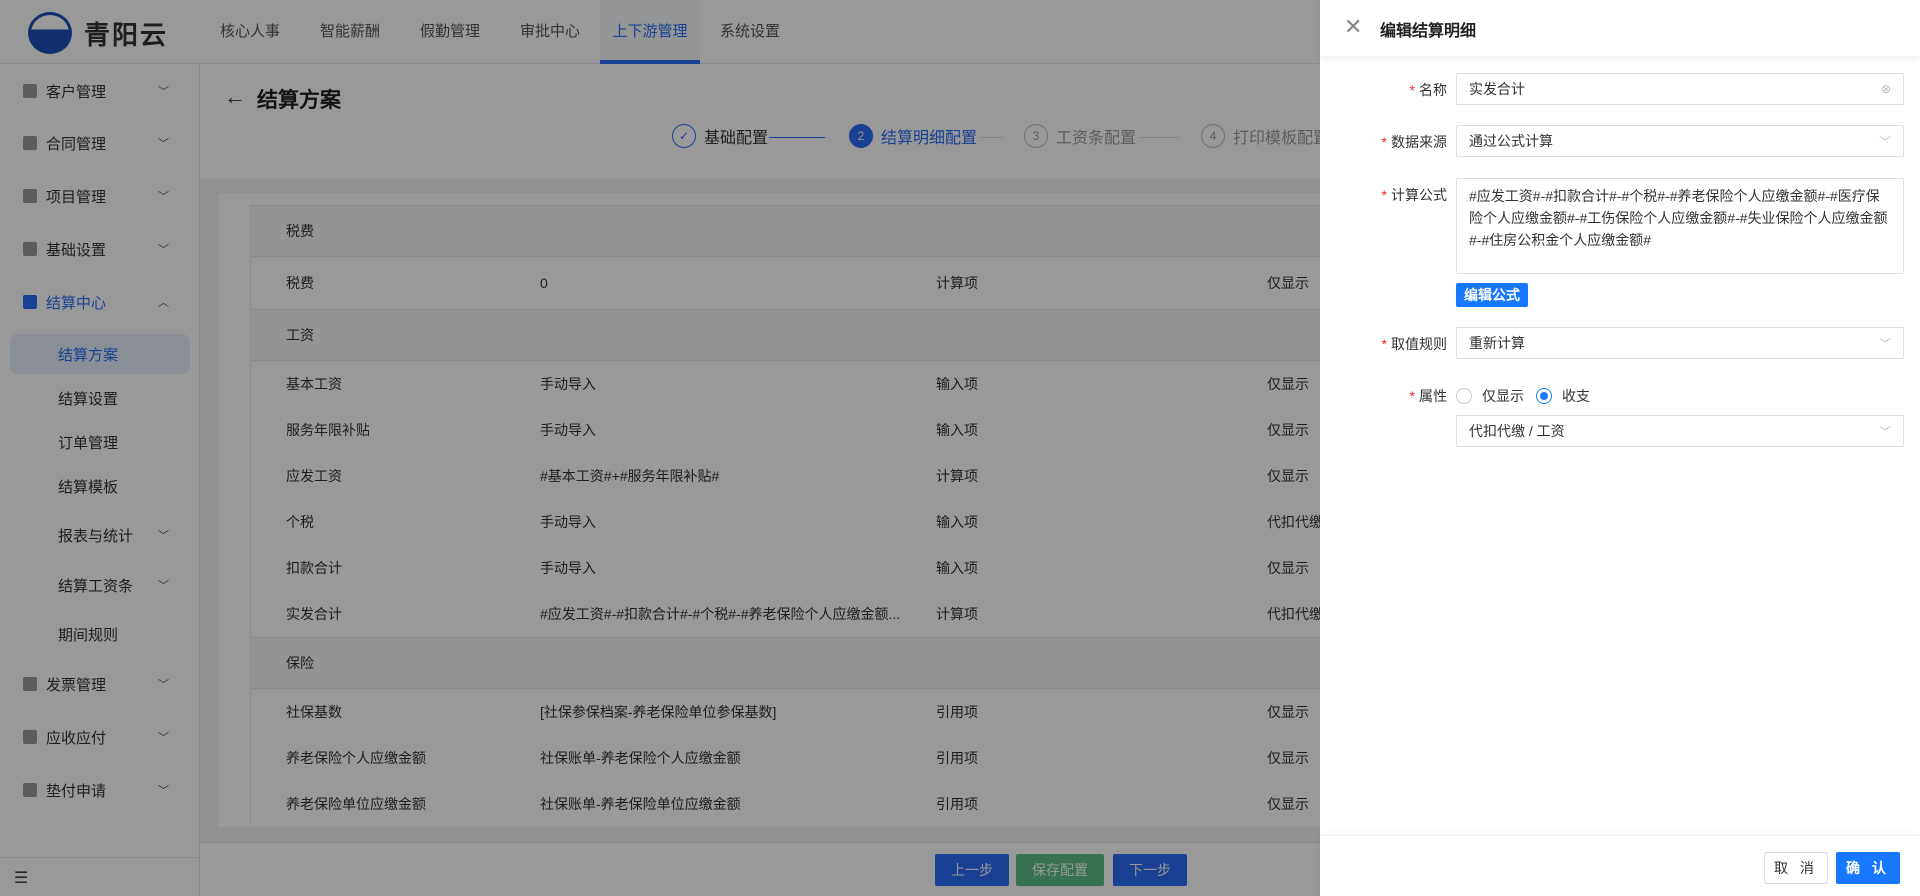 The image size is (1920, 896). I want to click on clear-icon: ⊗, so click(1886, 89).